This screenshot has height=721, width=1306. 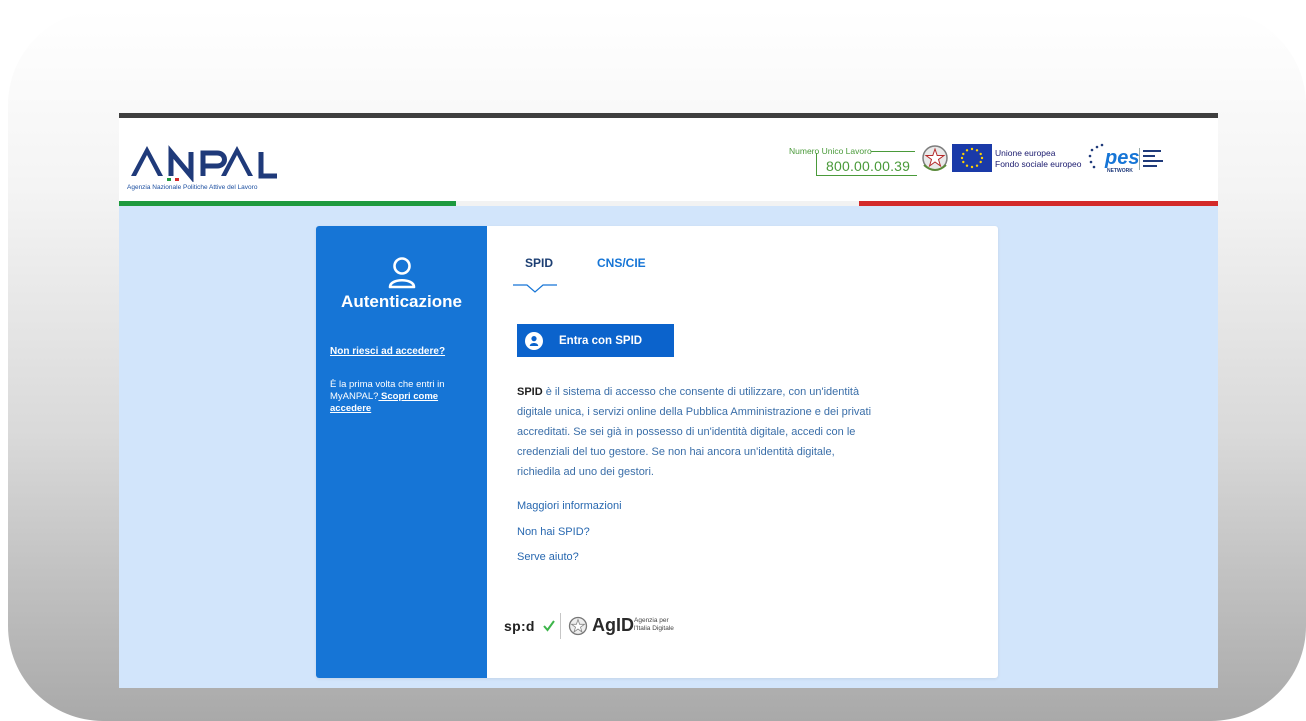 I want to click on logo-separator, so click(x=560, y=626).